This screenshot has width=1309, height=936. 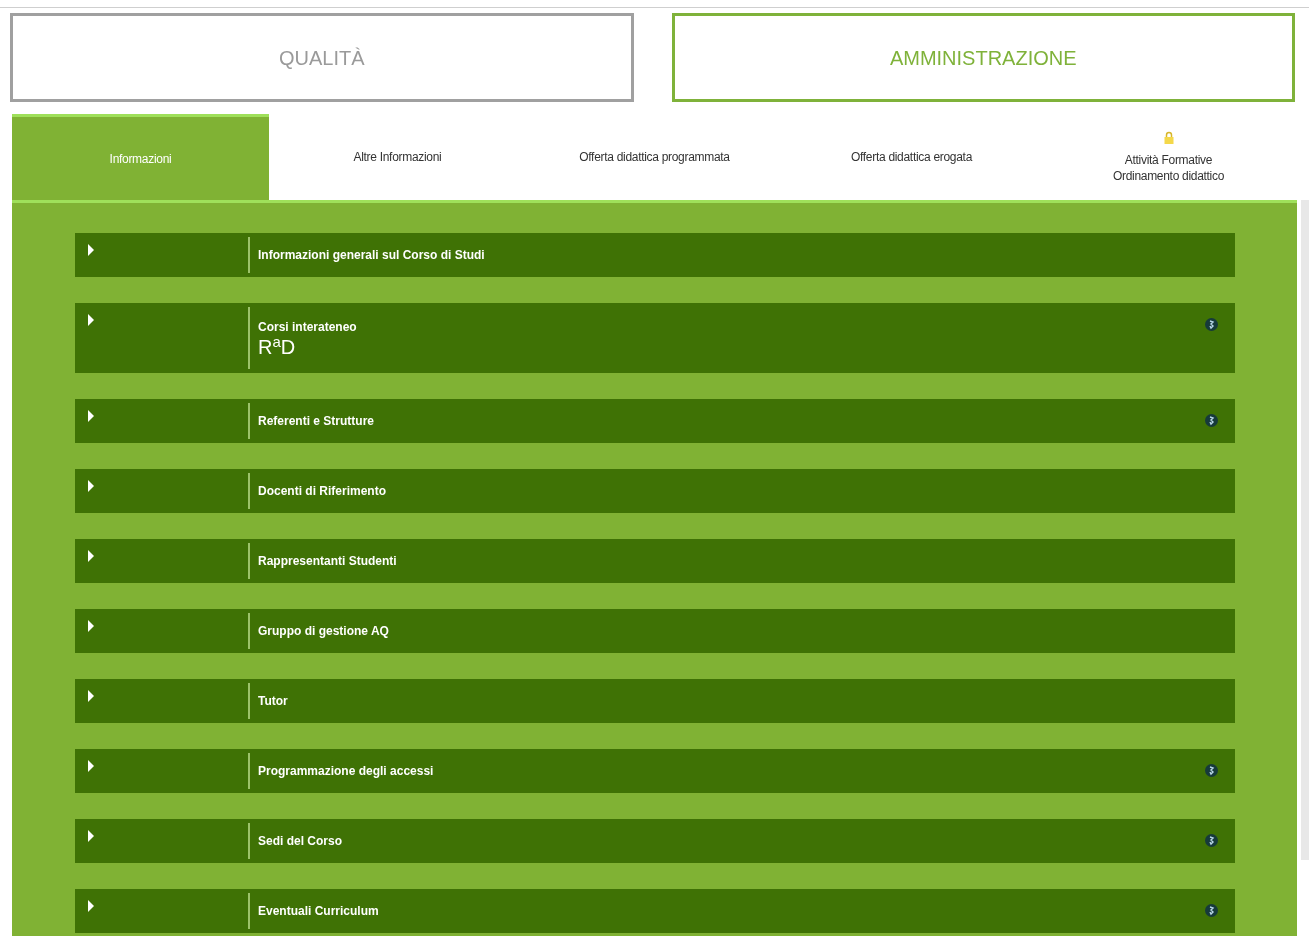 What do you see at coordinates (277, 347) in the screenshot?
I see `logo-text: R$^{a}$D` at bounding box center [277, 347].